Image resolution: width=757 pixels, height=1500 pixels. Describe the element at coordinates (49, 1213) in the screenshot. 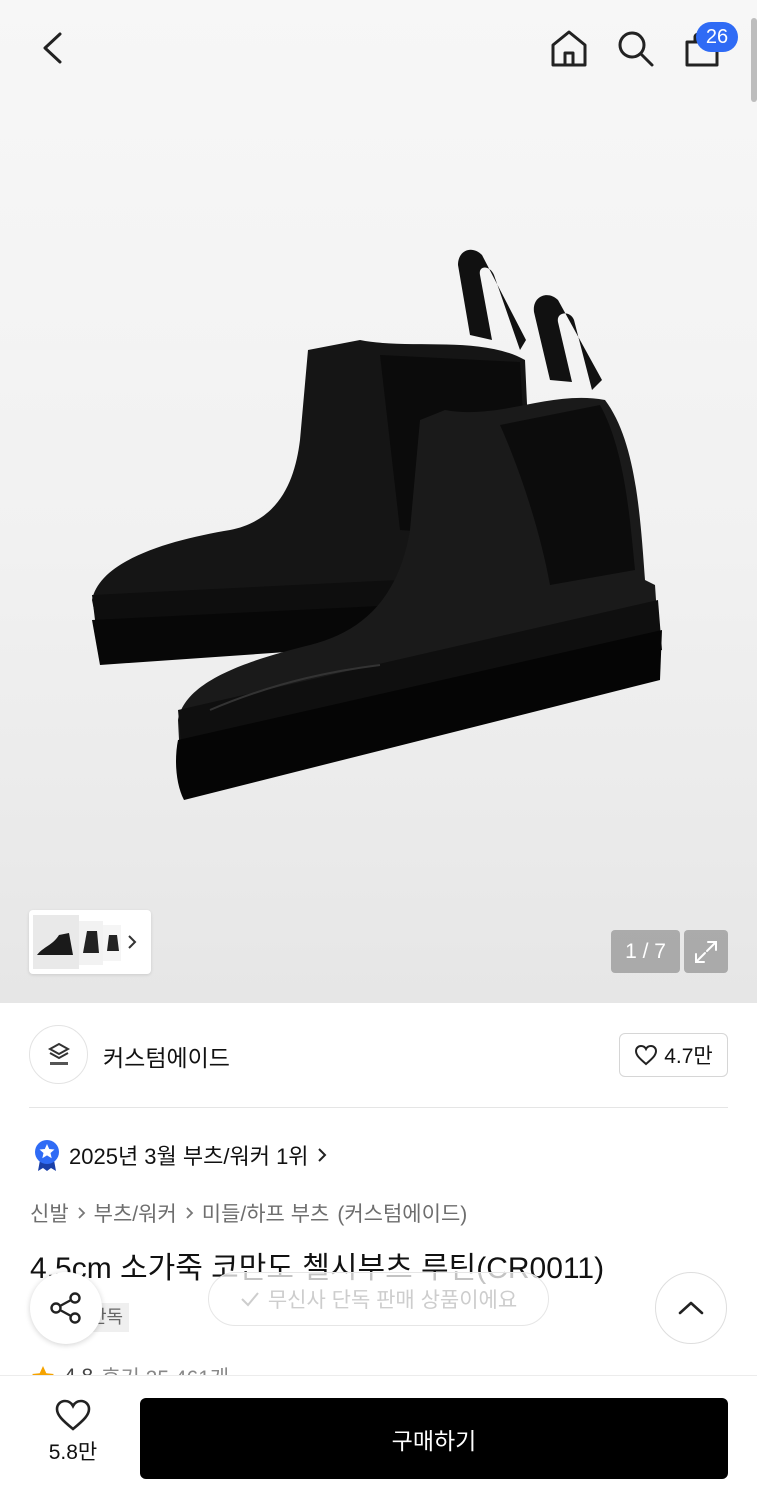

I see `breadcrumb-item: 신발` at that location.